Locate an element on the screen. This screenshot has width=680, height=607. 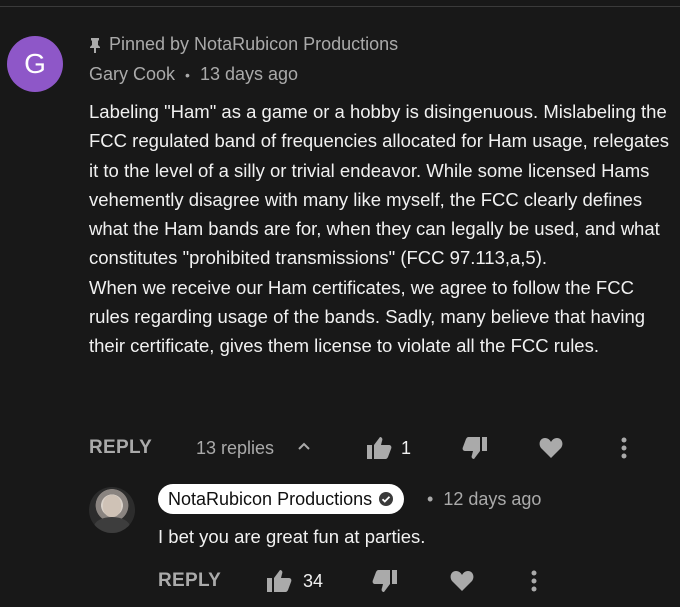
comment-actions: REPLY 13 replies 1 is located at coordinates (369, 449).